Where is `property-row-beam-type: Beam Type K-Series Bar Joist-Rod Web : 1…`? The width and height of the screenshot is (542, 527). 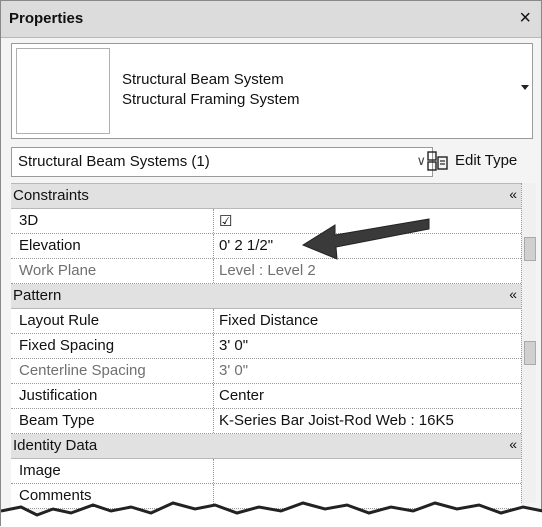
property-row-beam-type: Beam Type K-Series Bar Joist-Rod Web : 1… is located at coordinates (266, 421).